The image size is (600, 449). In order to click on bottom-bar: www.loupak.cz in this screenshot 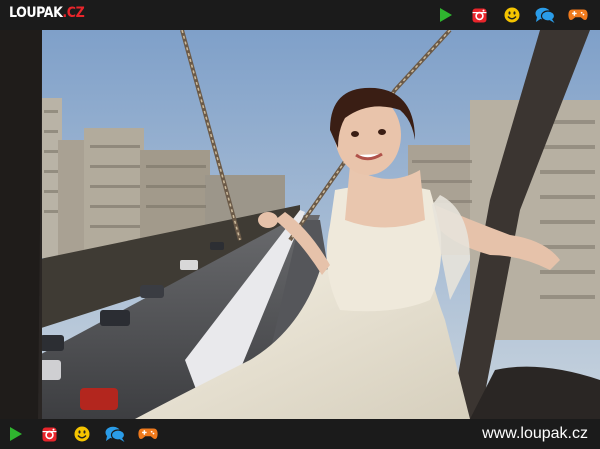, I will do `click(300, 434)`.